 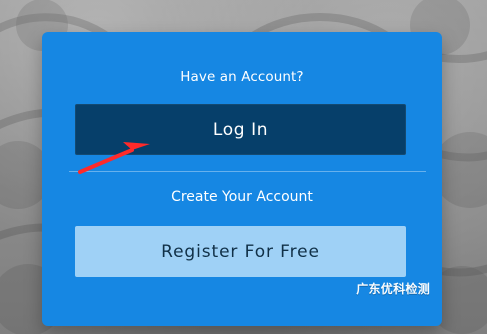 What do you see at coordinates (242, 197) in the screenshot?
I see `create-account-title: Create Your Account` at bounding box center [242, 197].